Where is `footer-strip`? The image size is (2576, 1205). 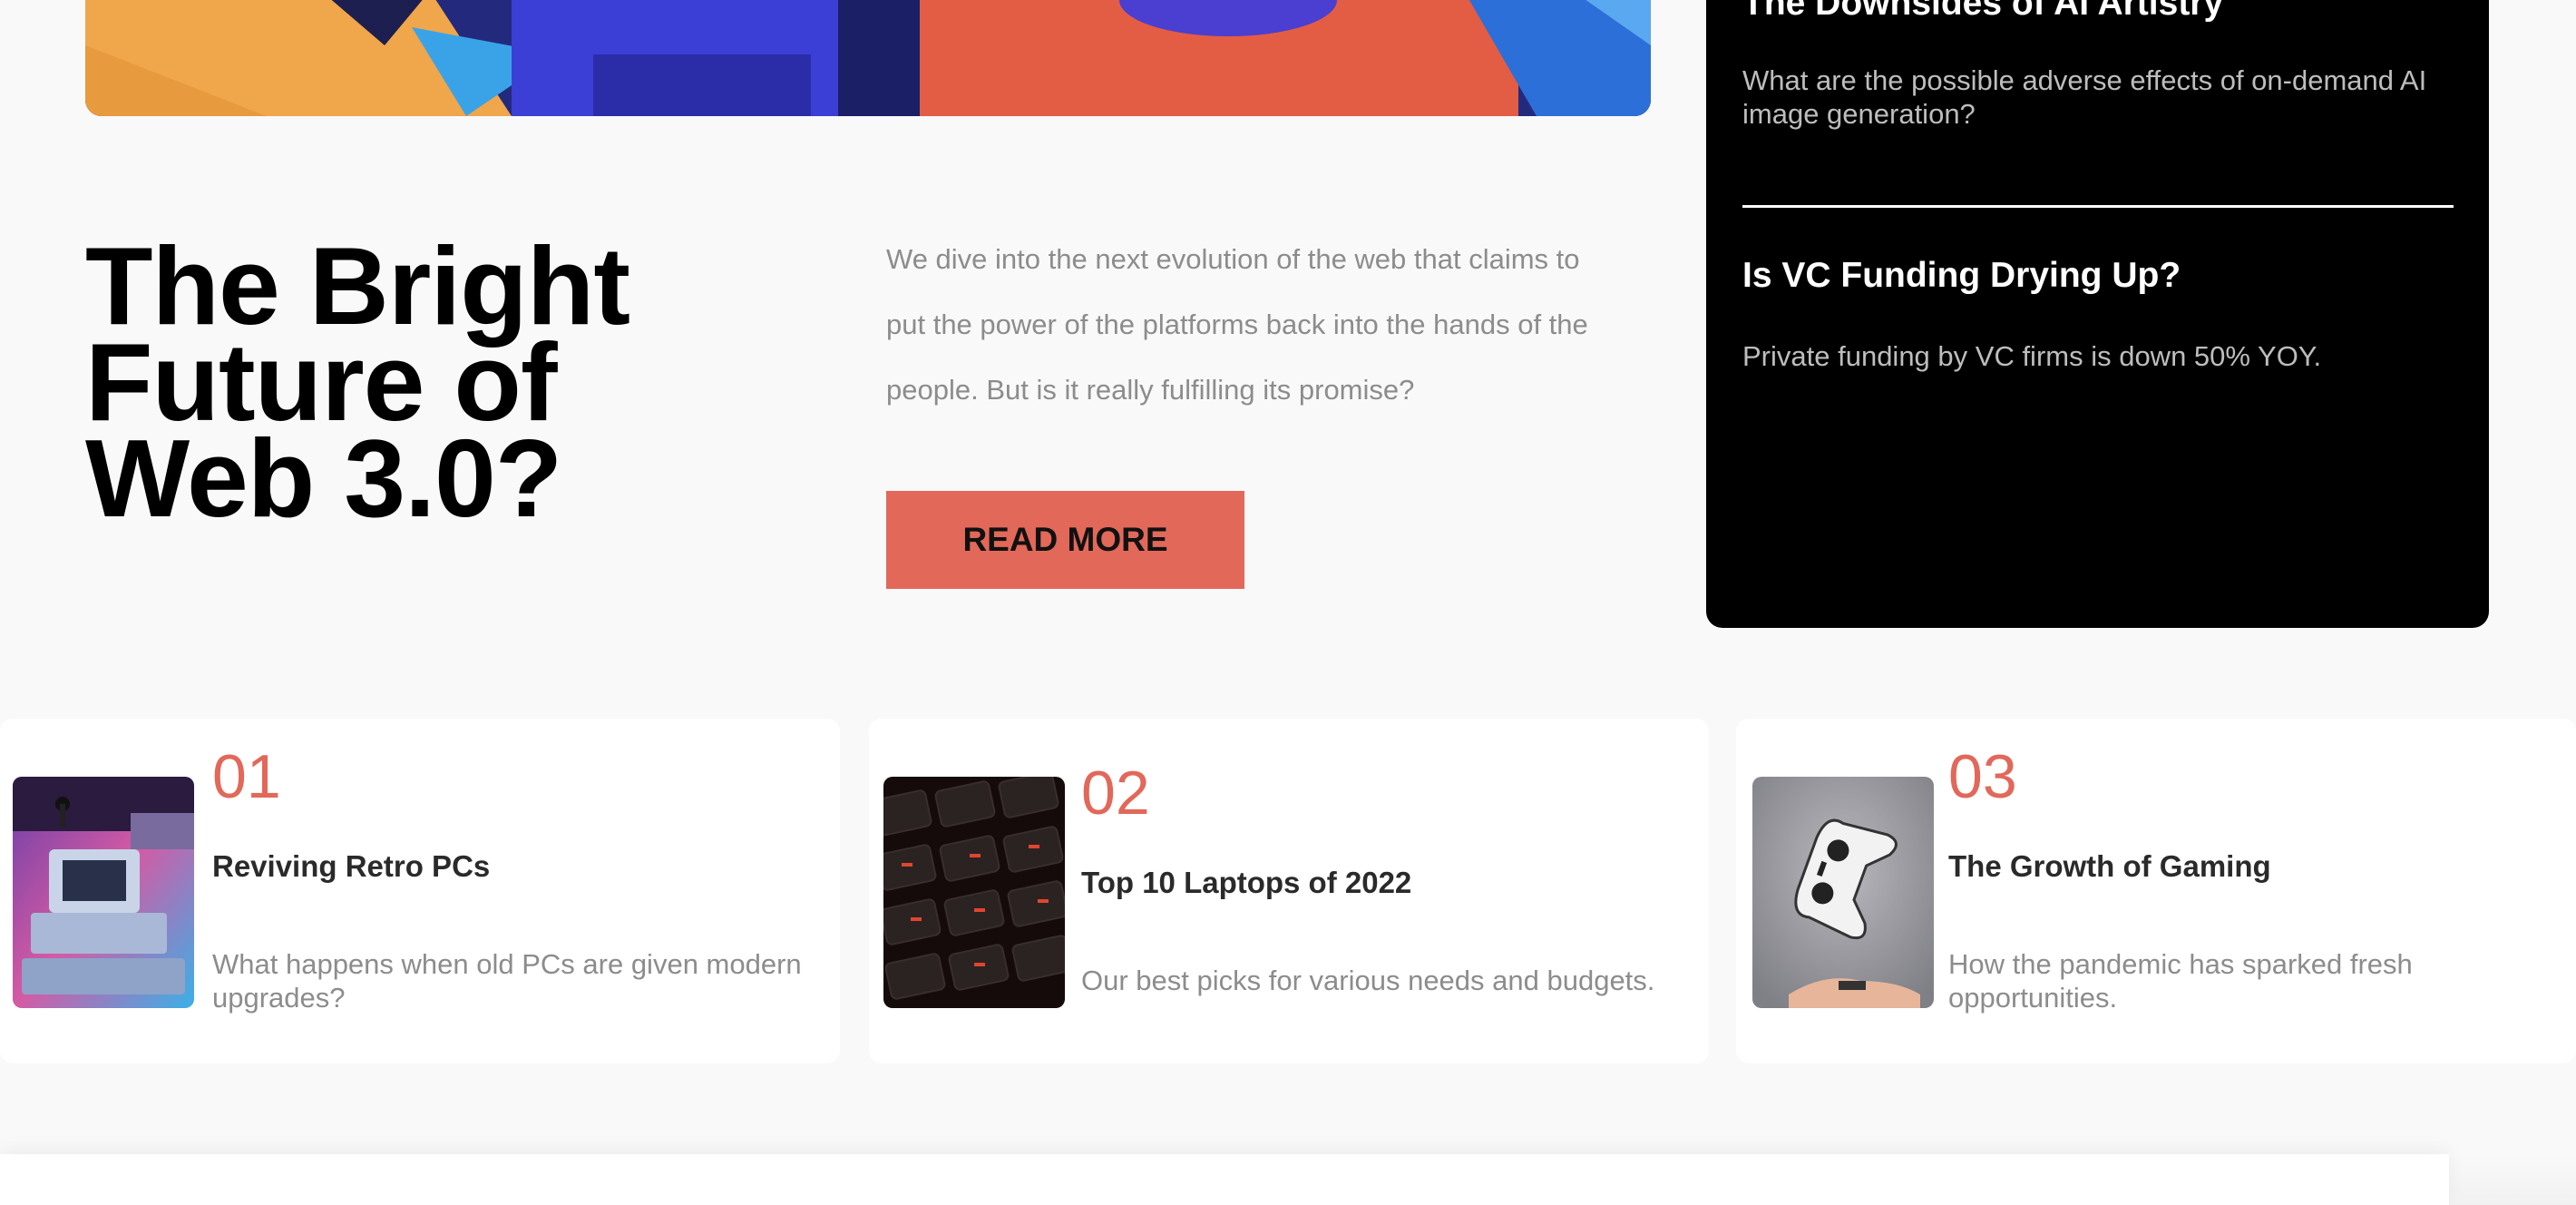
footer-strip is located at coordinates (1288, 1180).